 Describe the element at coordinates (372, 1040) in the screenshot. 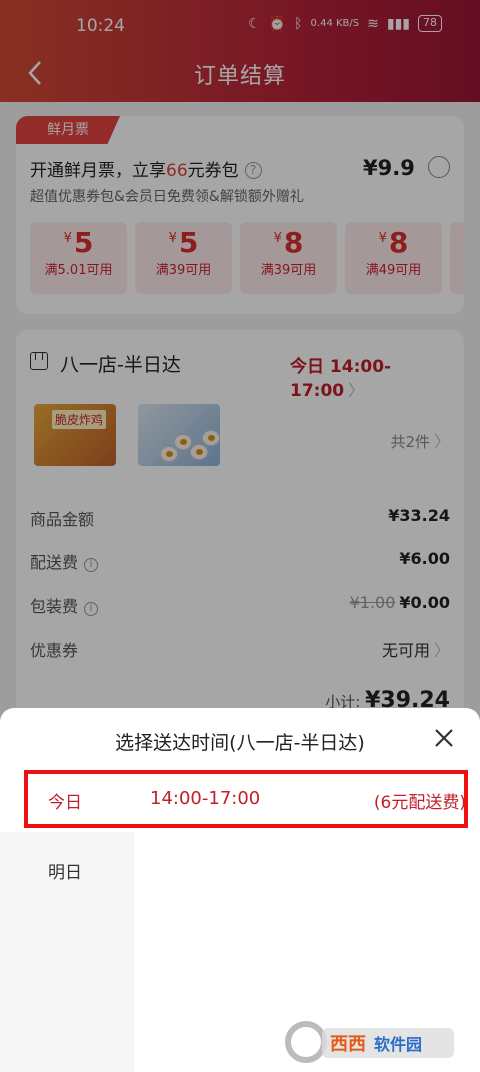

I see `watermark-logo: 西西 软件园` at that location.